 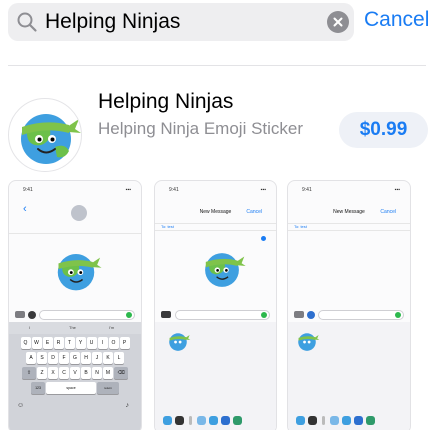 I want to click on app-drawer, so click(x=215, y=421).